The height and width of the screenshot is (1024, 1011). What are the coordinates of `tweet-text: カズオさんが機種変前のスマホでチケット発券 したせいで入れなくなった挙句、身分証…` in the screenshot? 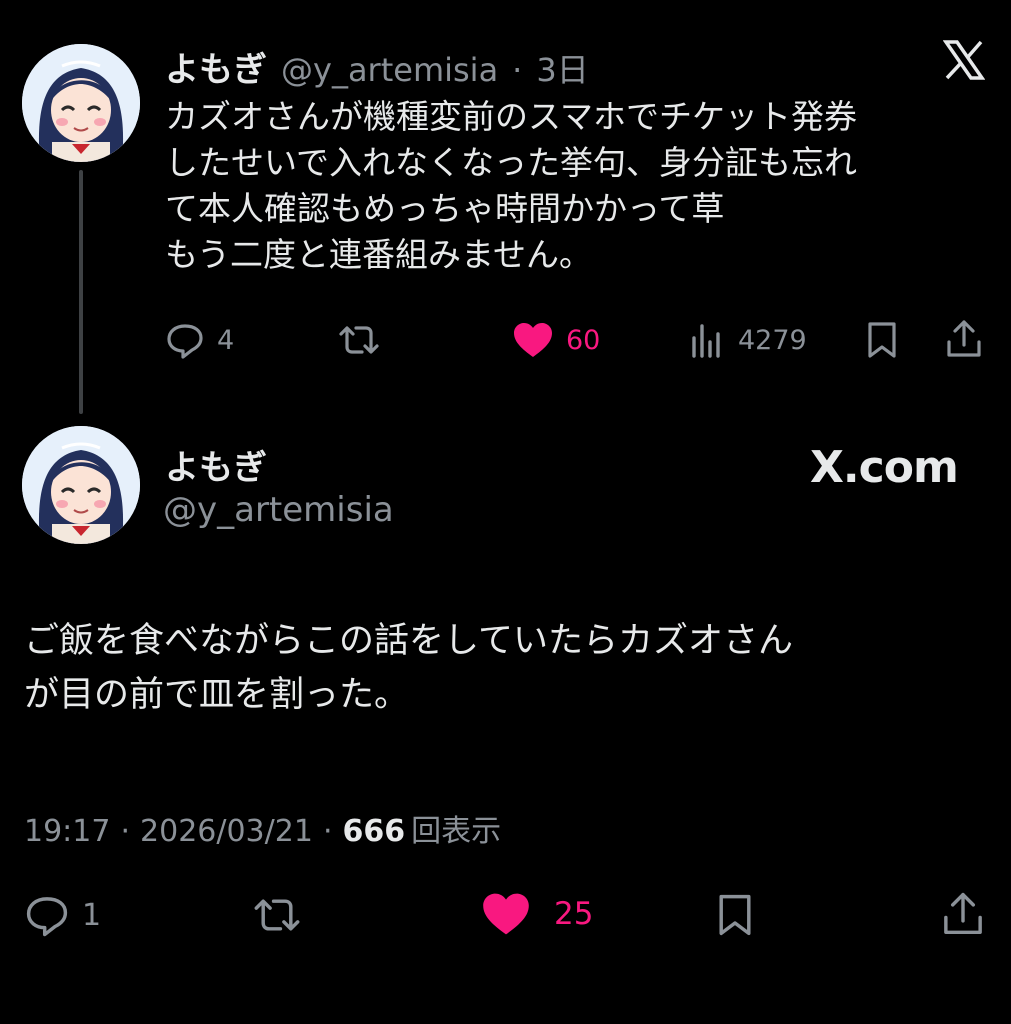 It's located at (511, 185).